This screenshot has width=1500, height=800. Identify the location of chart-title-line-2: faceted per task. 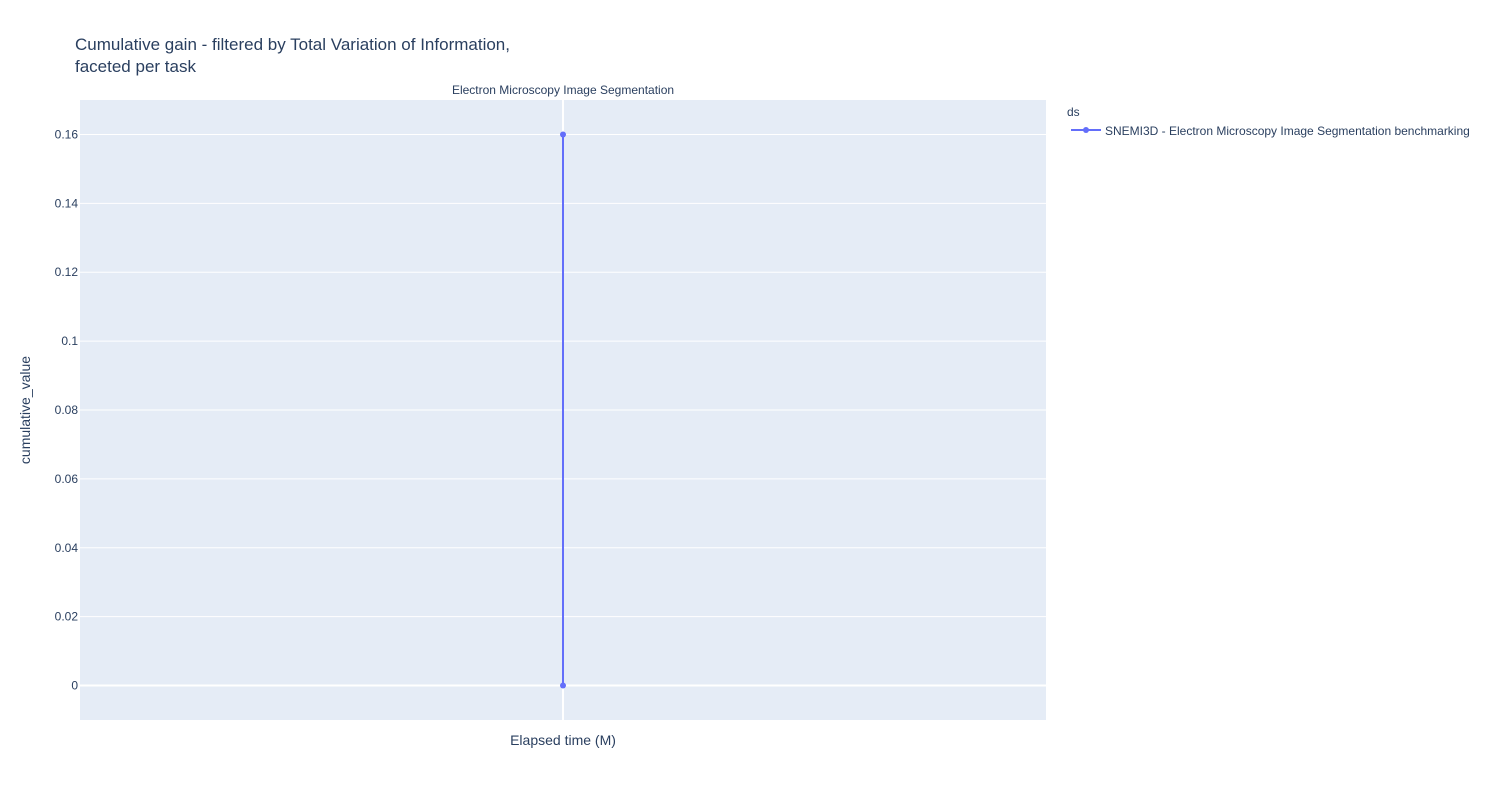
(135, 66).